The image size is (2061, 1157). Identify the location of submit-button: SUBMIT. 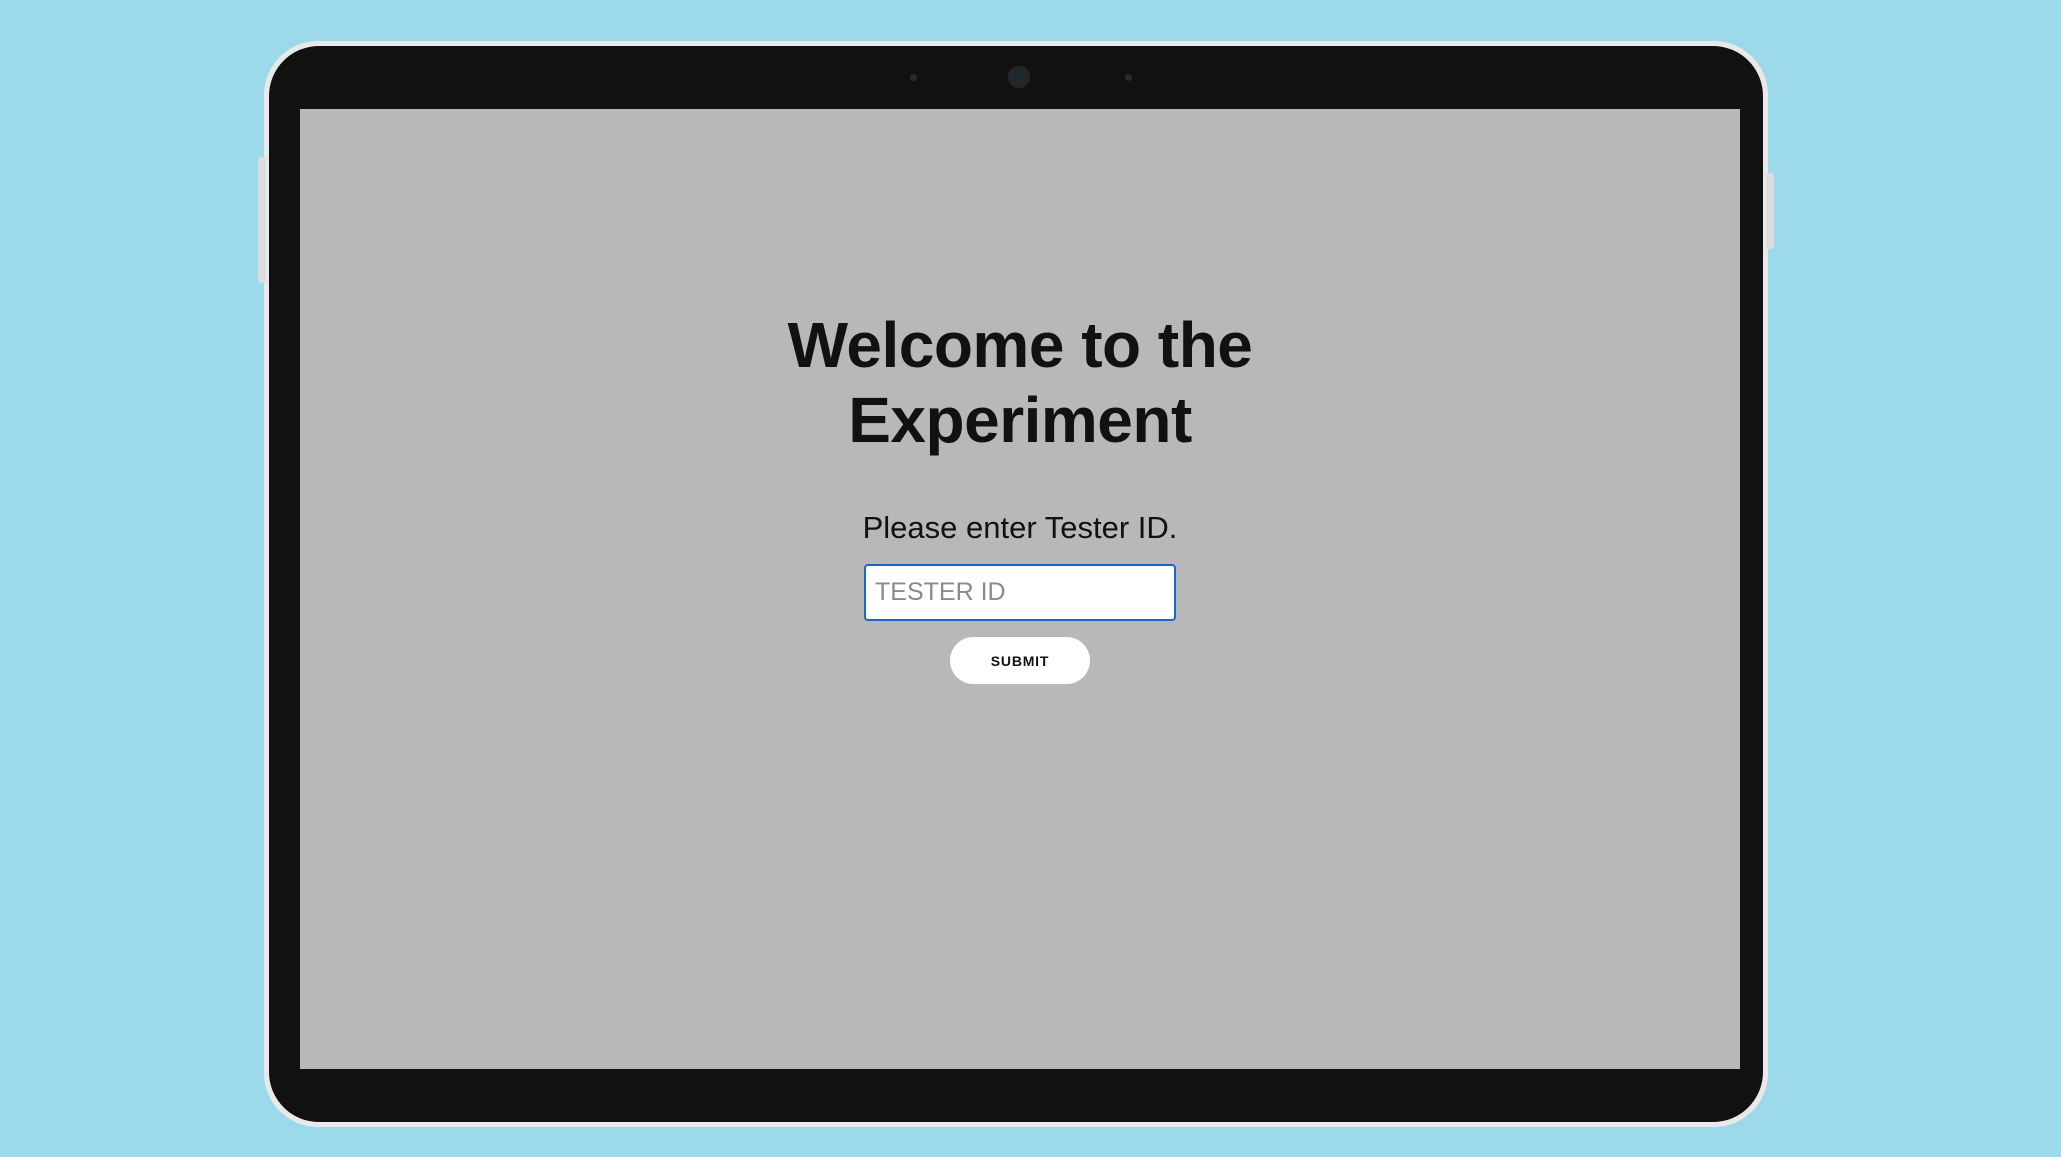
(1020, 660).